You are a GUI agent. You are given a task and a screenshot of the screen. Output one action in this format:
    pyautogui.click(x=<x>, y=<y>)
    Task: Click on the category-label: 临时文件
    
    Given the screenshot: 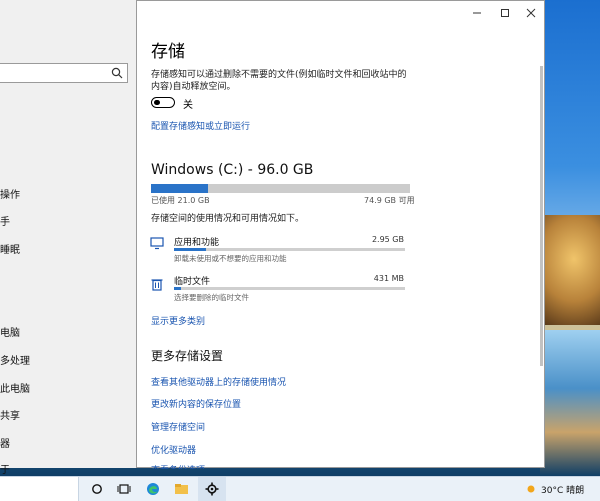 What is the action you would take?
    pyautogui.click(x=192, y=282)
    